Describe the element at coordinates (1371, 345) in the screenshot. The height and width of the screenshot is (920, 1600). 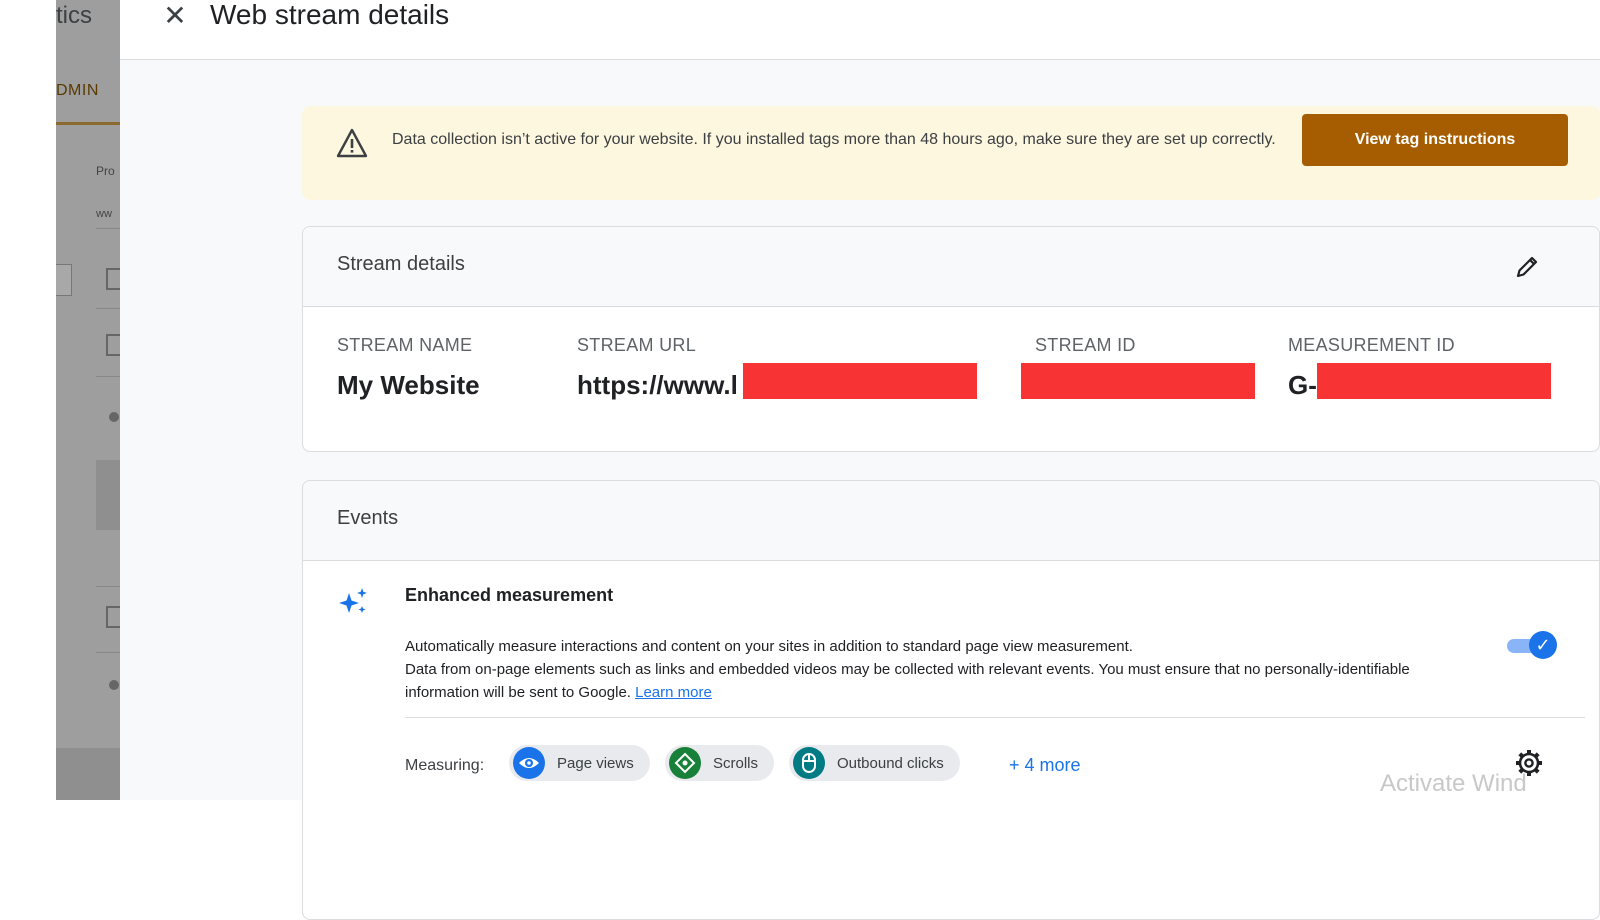
I see `measurement-id-label: MEASUREMENT ID` at that location.